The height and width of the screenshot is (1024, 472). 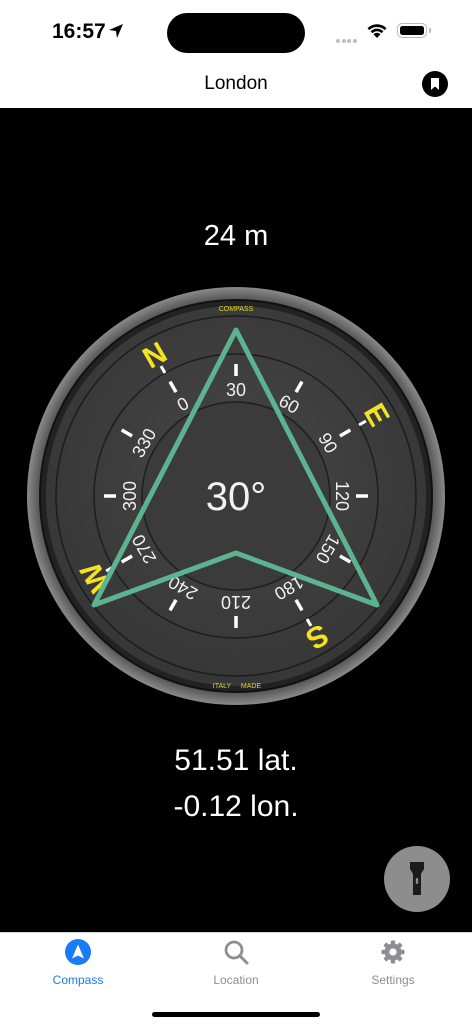 I want to click on longitude-label: -0.12 lon., so click(x=236, y=806).